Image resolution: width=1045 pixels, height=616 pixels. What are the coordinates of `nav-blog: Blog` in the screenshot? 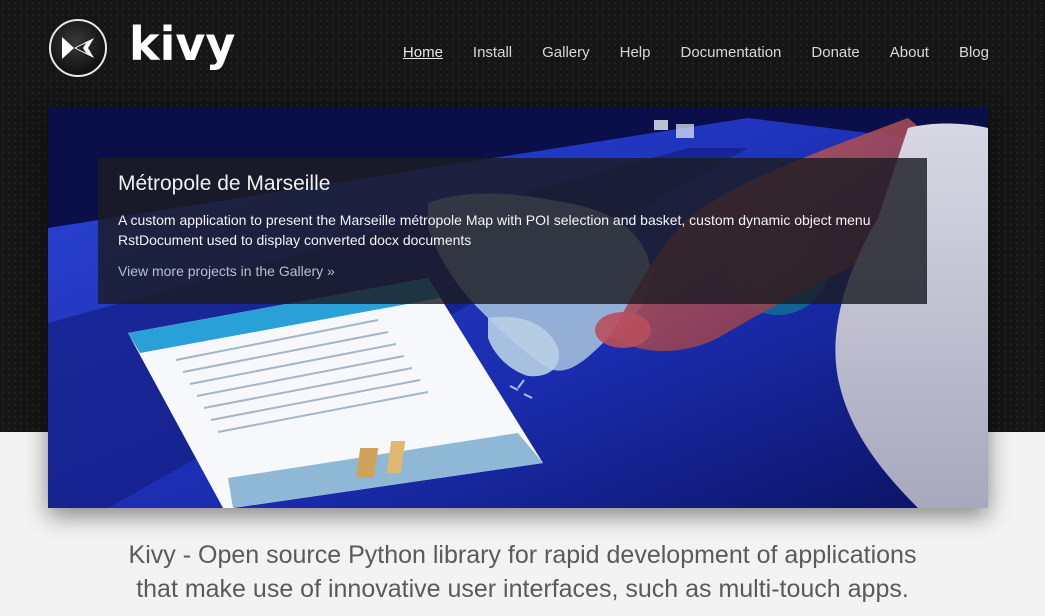 It's located at (974, 52).